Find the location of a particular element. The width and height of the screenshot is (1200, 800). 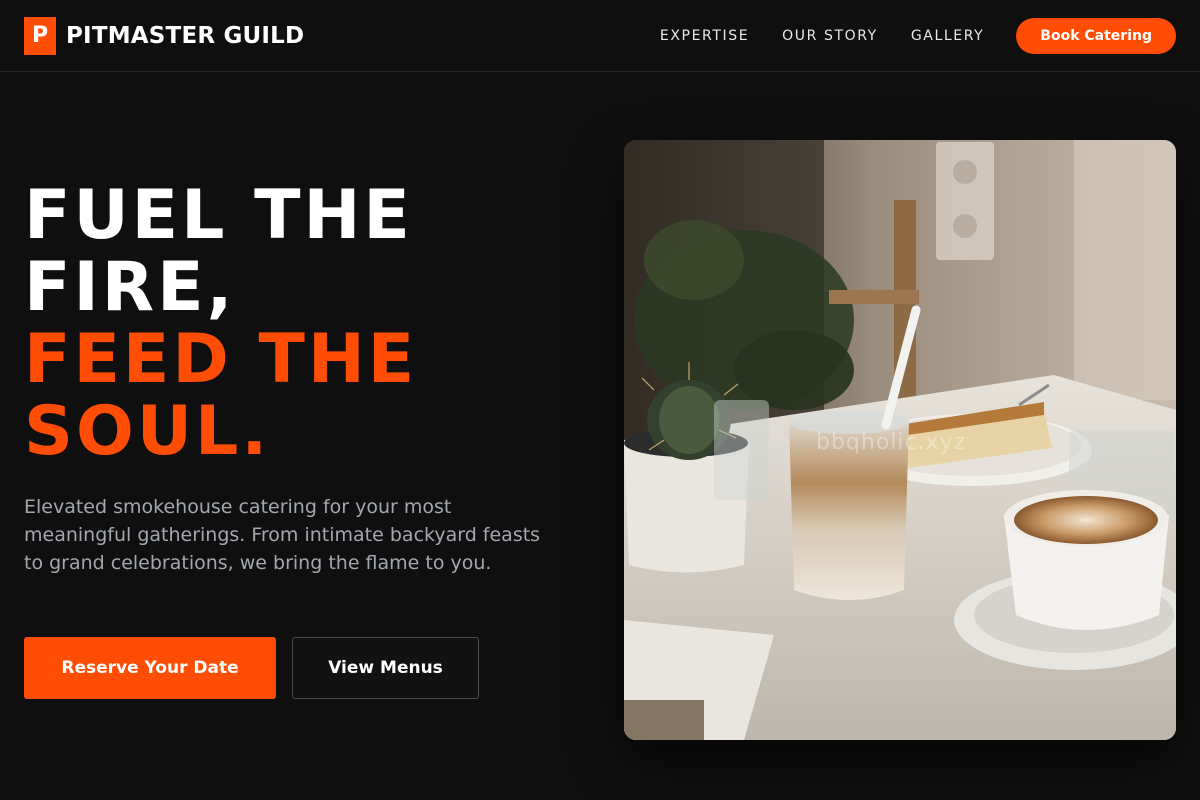

reserve-date-button: Reserve Your Date is located at coordinates (150, 668).